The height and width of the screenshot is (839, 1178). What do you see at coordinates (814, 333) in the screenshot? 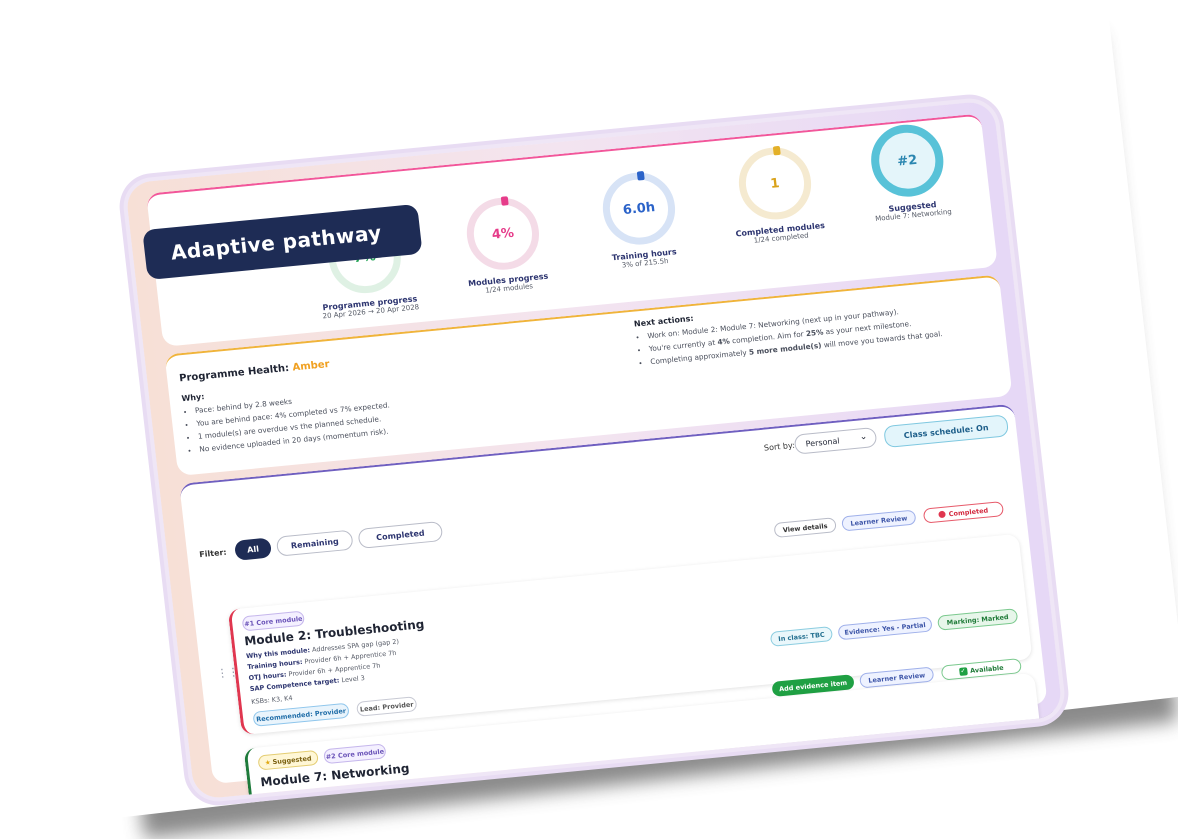
I see `next-action-bold: 25%` at bounding box center [814, 333].